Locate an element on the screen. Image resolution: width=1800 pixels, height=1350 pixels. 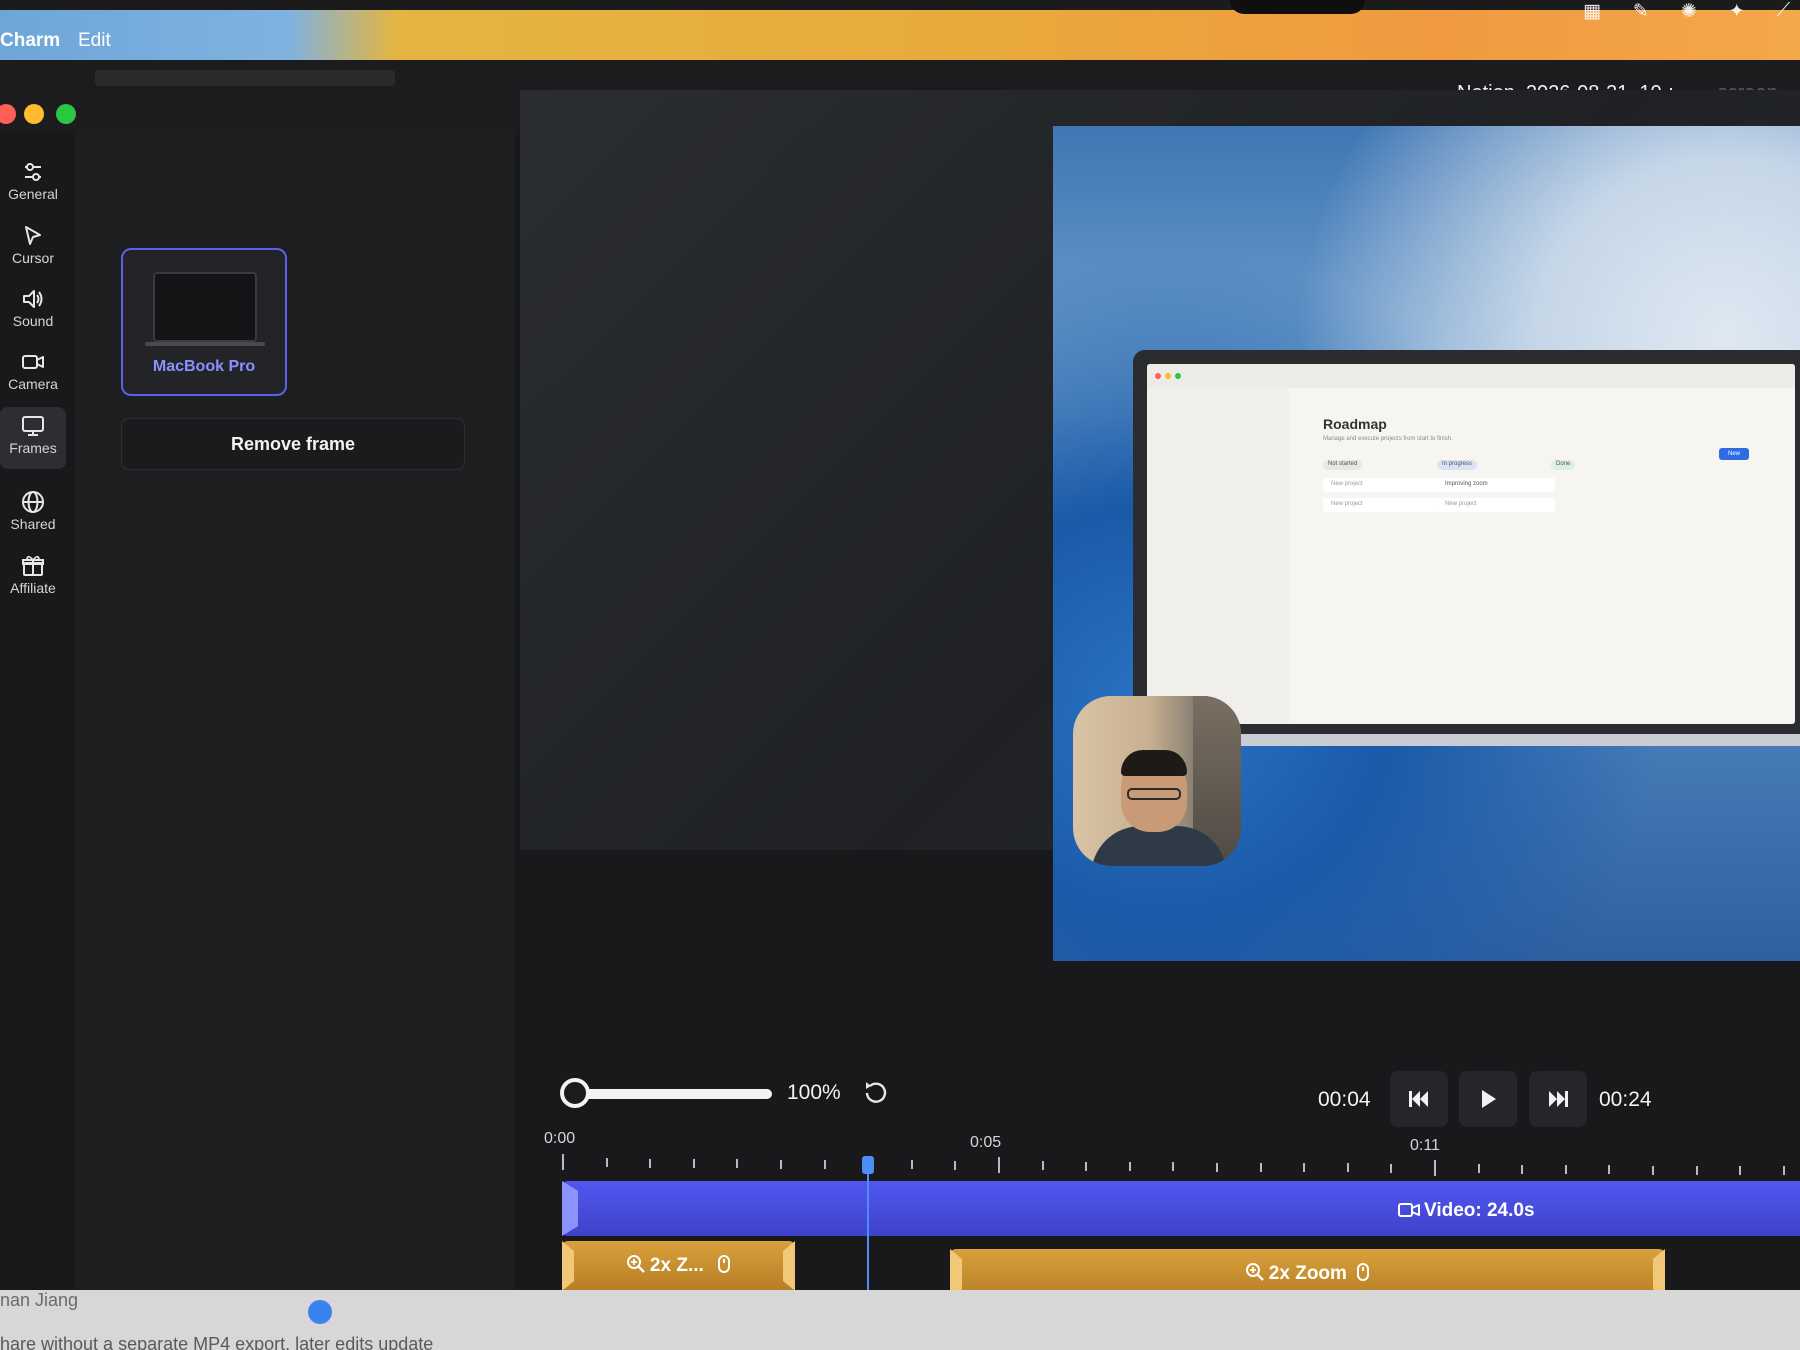
maximize-window-button is located at coordinates (66, 114).